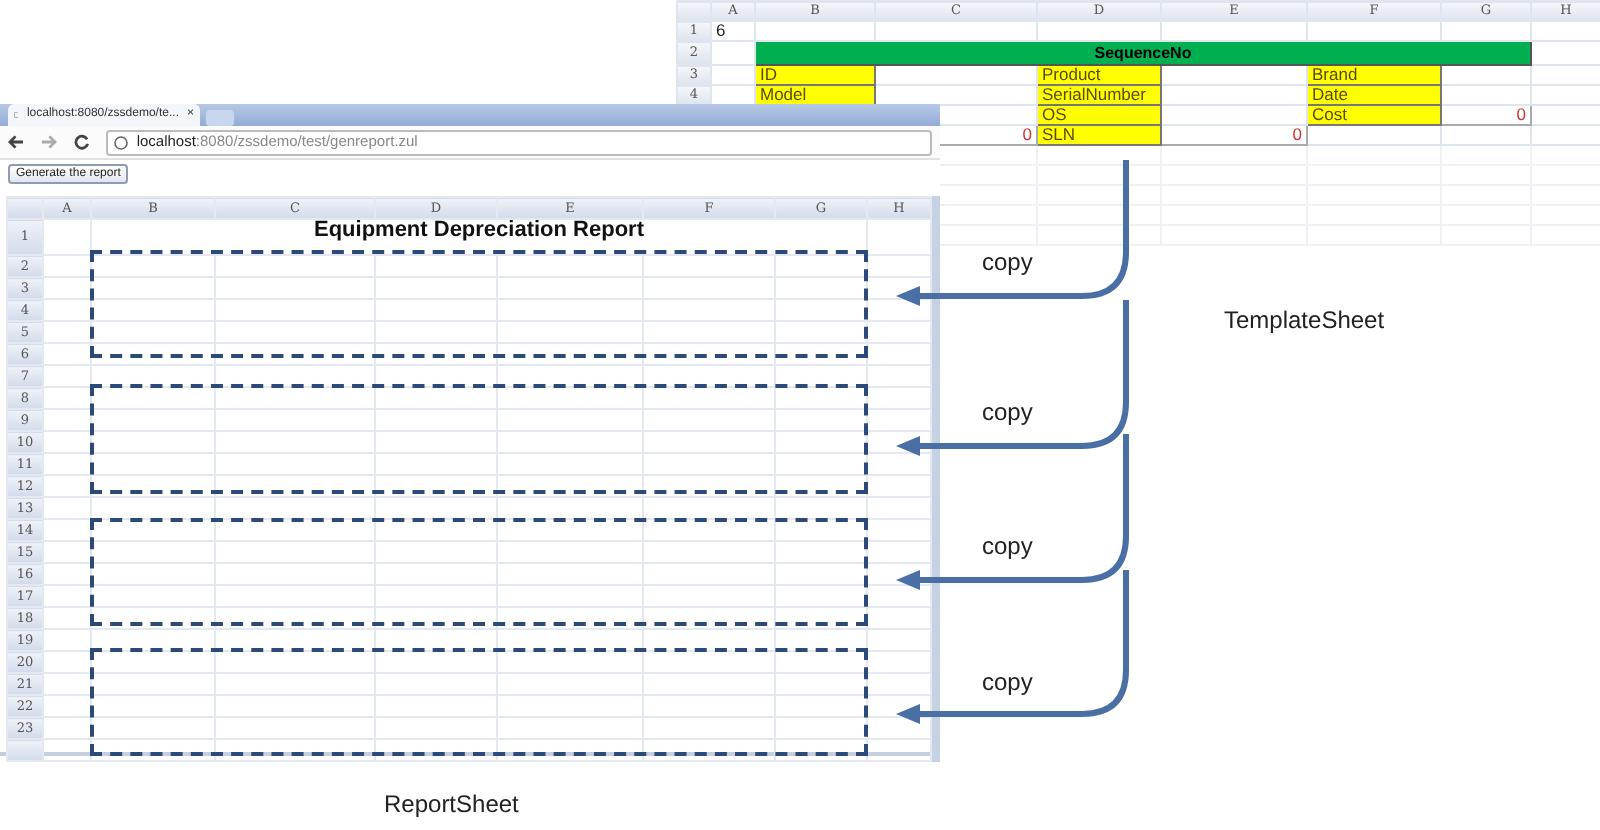 Image resolution: width=1600 pixels, height=830 pixels. What do you see at coordinates (82, 142) in the screenshot?
I see `reload-icon` at bounding box center [82, 142].